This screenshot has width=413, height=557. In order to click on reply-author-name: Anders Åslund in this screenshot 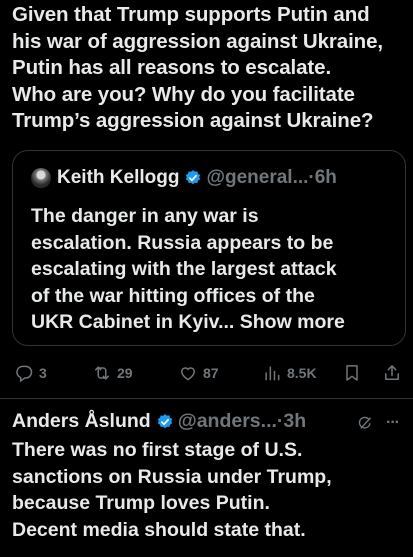, I will do `click(81, 421)`.